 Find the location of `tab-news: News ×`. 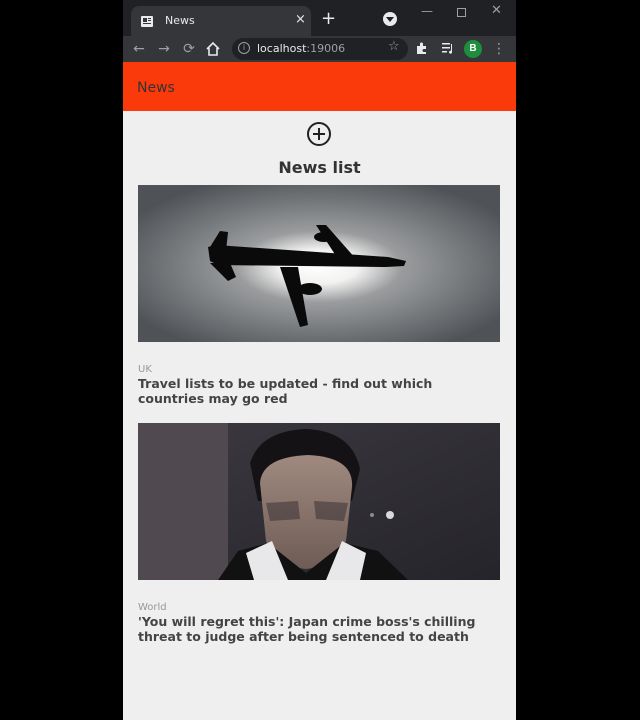

tab-news: News × is located at coordinates (221, 21).